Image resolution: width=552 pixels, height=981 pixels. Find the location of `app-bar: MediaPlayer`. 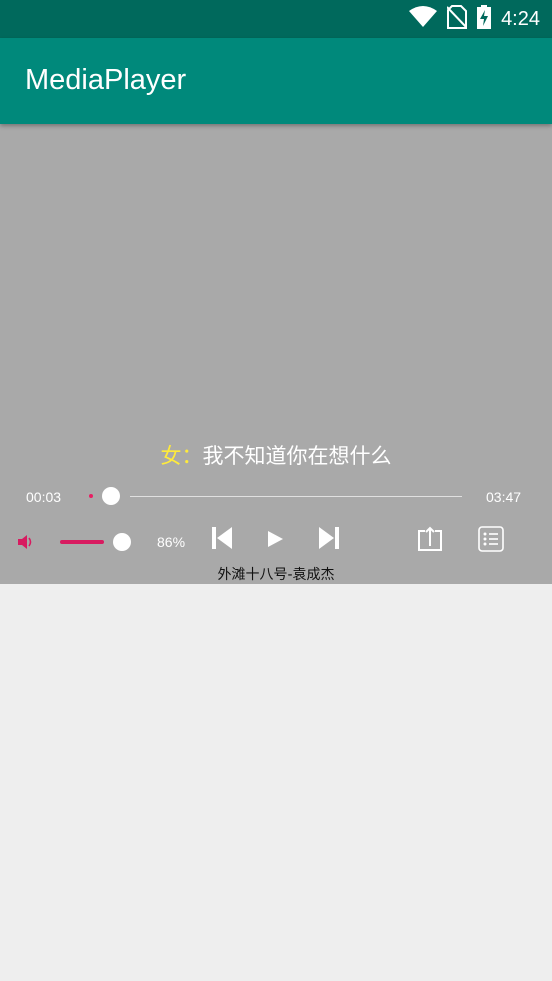

app-bar: MediaPlayer is located at coordinates (276, 81).